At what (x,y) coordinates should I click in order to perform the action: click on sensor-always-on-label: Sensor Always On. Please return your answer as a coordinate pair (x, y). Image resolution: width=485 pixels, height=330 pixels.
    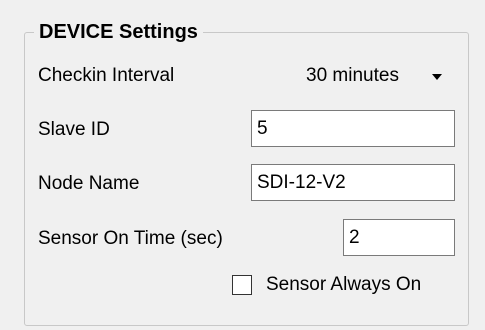
    Looking at the image, I should click on (343, 285).